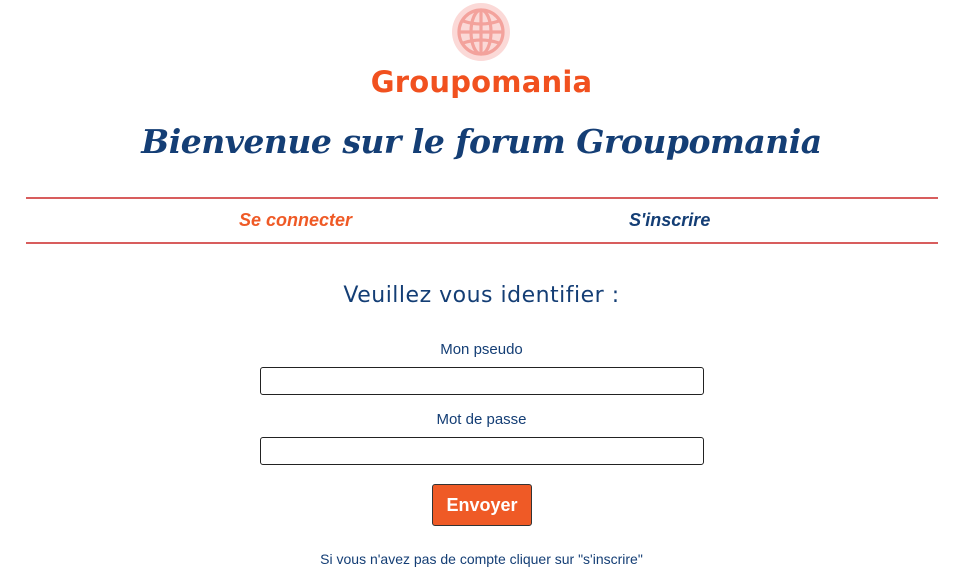 The image size is (959, 584). I want to click on submit-button: Envoyer, so click(482, 505).